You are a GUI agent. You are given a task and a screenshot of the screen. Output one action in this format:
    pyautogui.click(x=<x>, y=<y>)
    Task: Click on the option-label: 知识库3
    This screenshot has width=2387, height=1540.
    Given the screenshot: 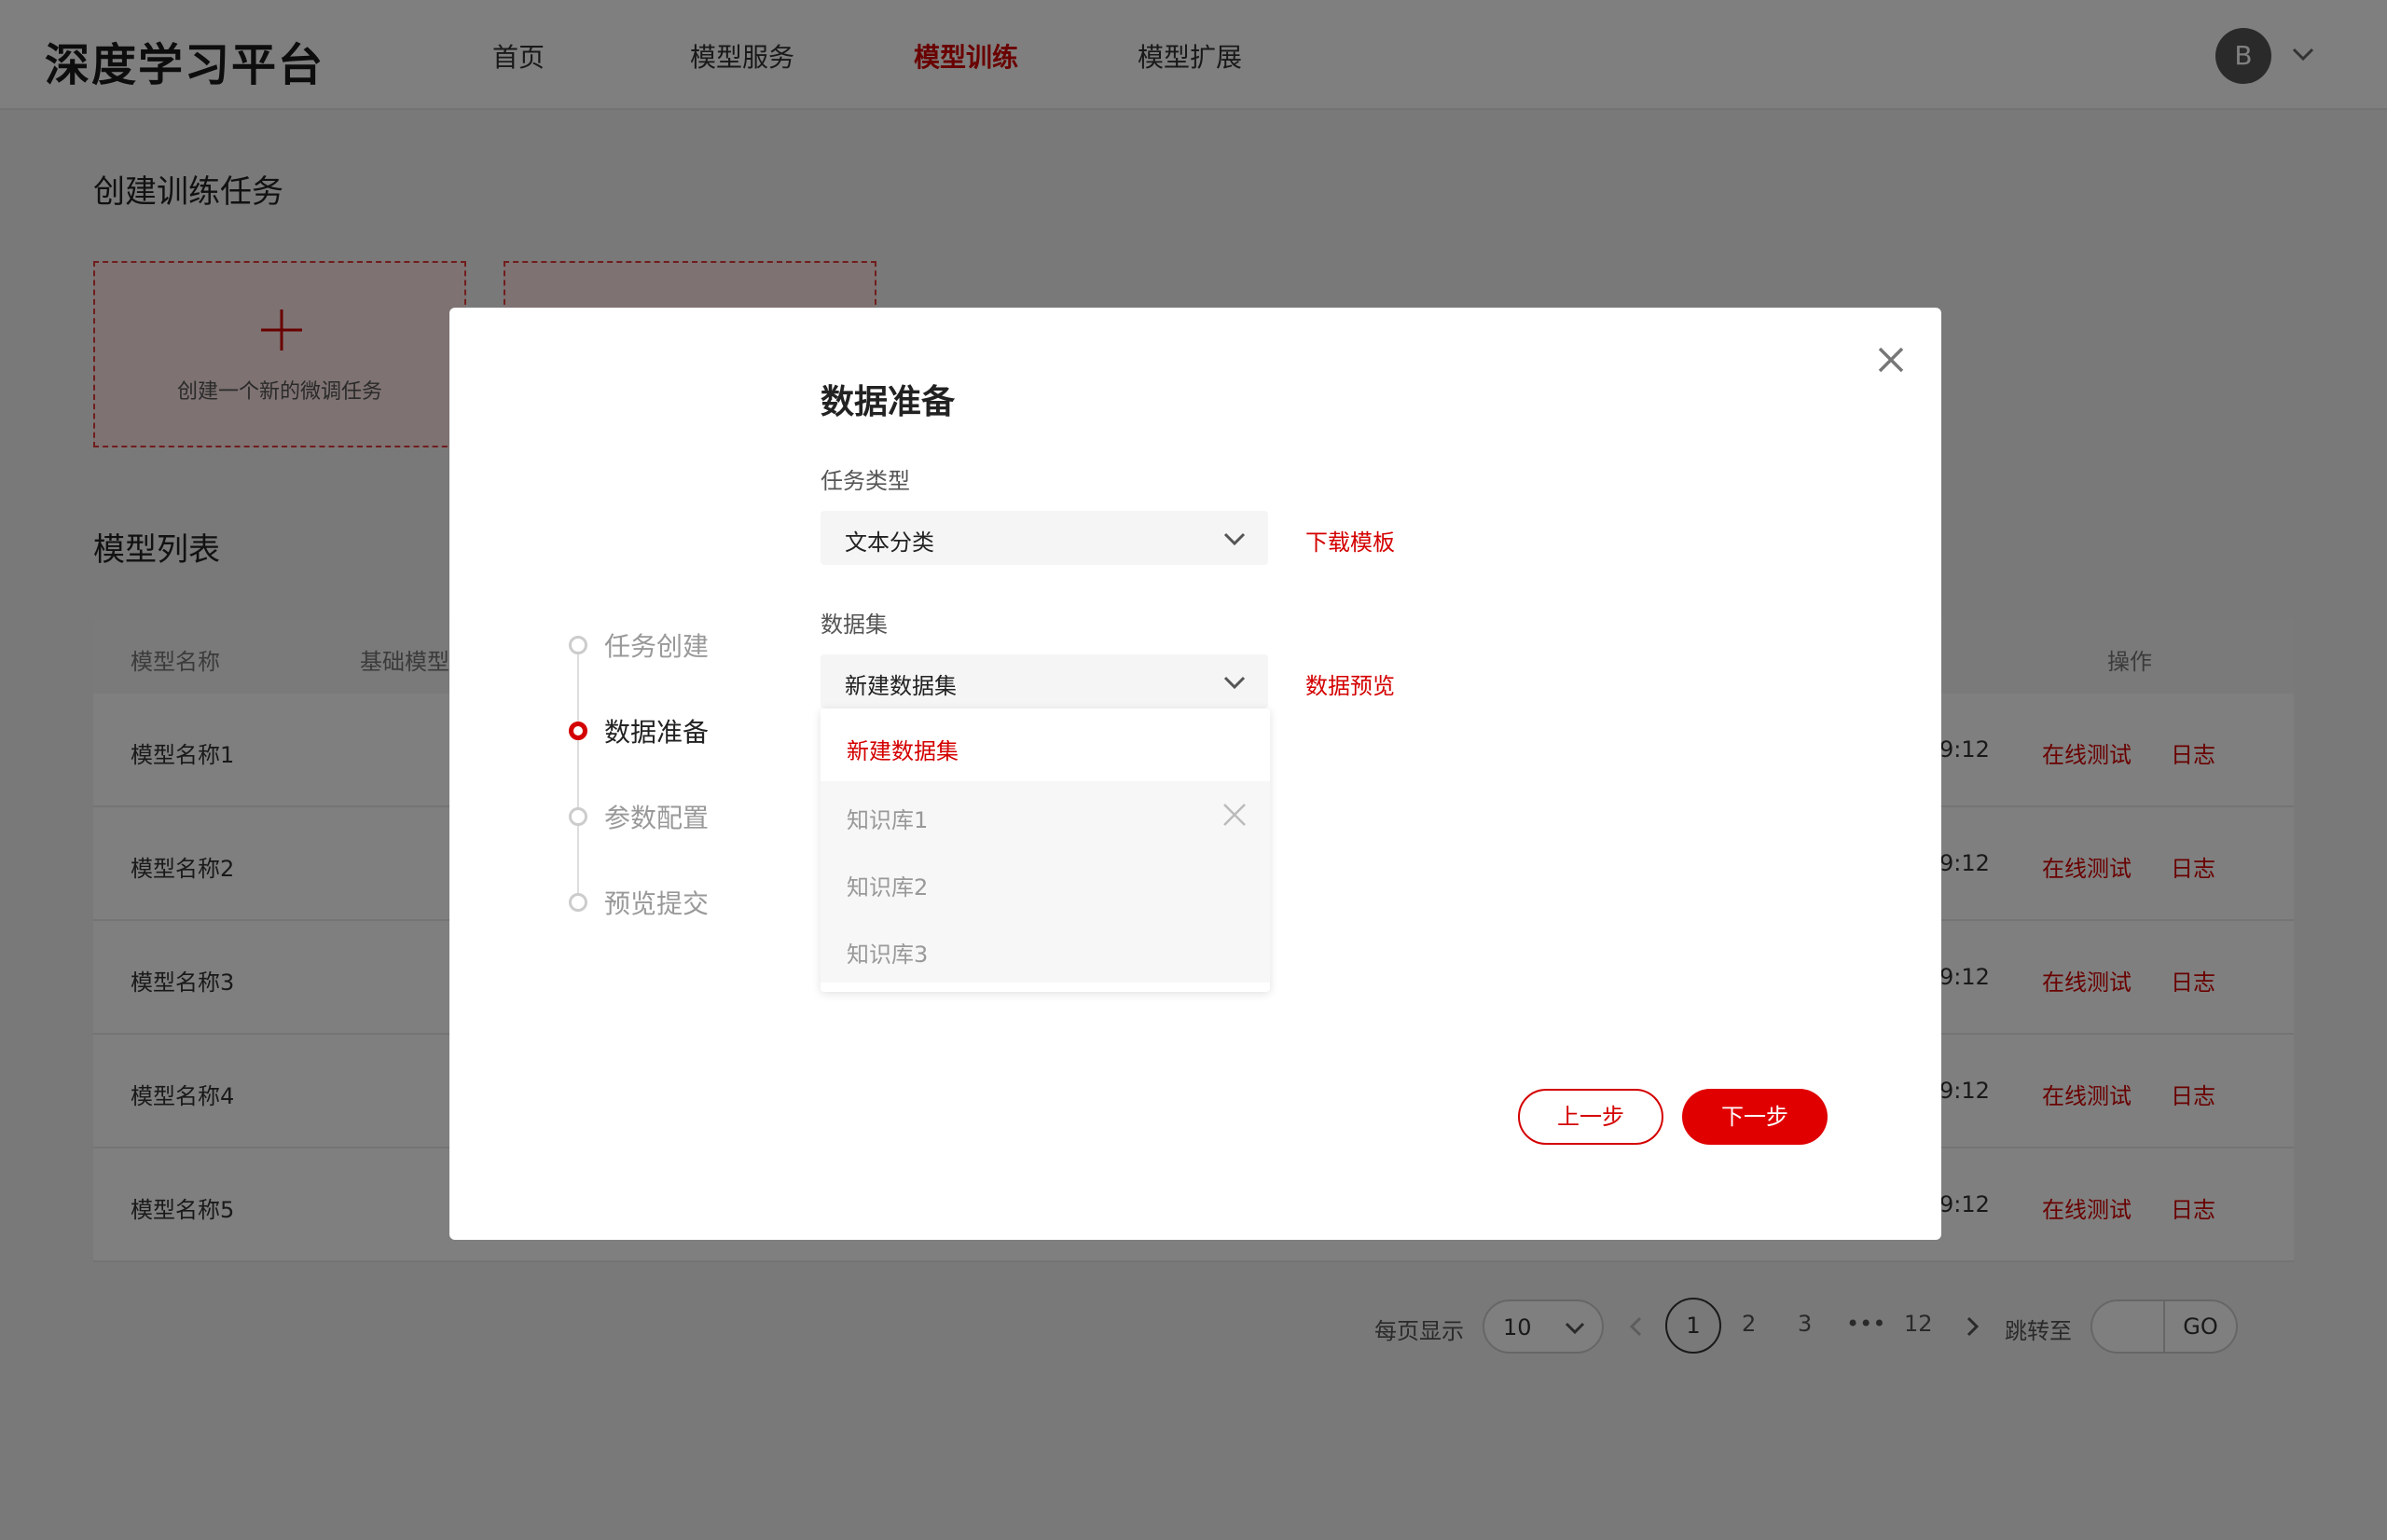 What is the action you would take?
    pyautogui.click(x=888, y=955)
    